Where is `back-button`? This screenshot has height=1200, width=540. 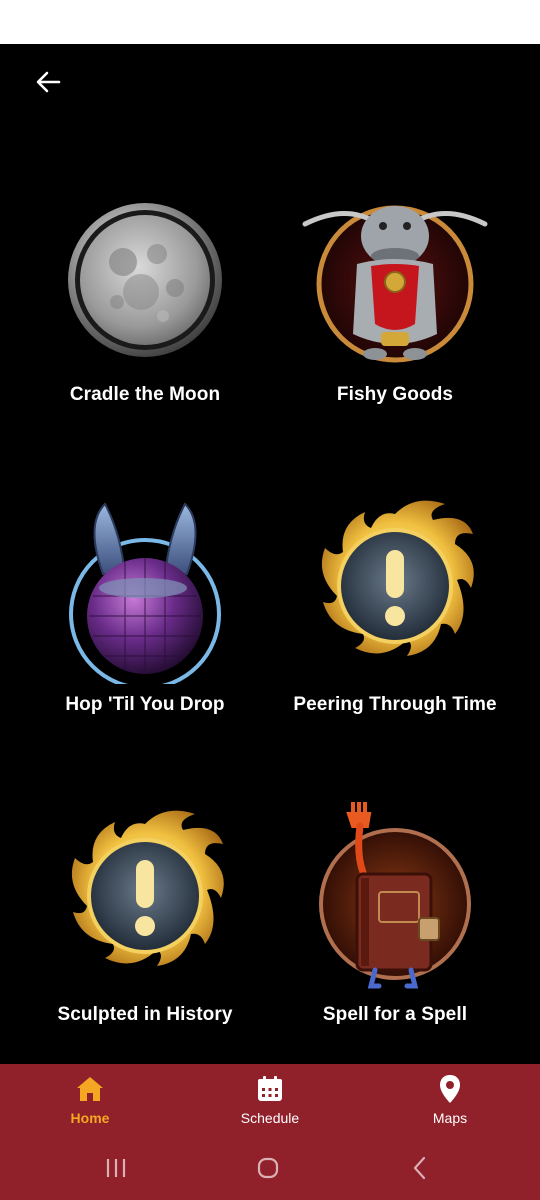
back-button is located at coordinates (48, 82).